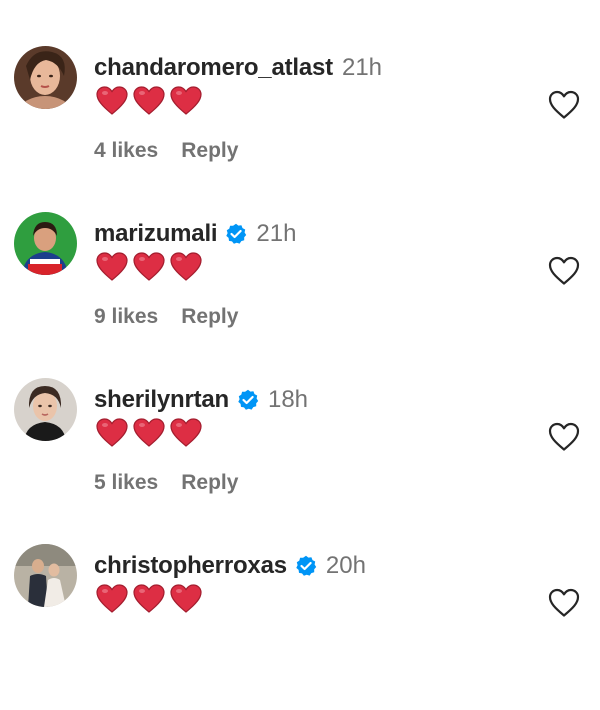 This screenshot has width=600, height=710. I want to click on timestamp: 18h, so click(288, 400).